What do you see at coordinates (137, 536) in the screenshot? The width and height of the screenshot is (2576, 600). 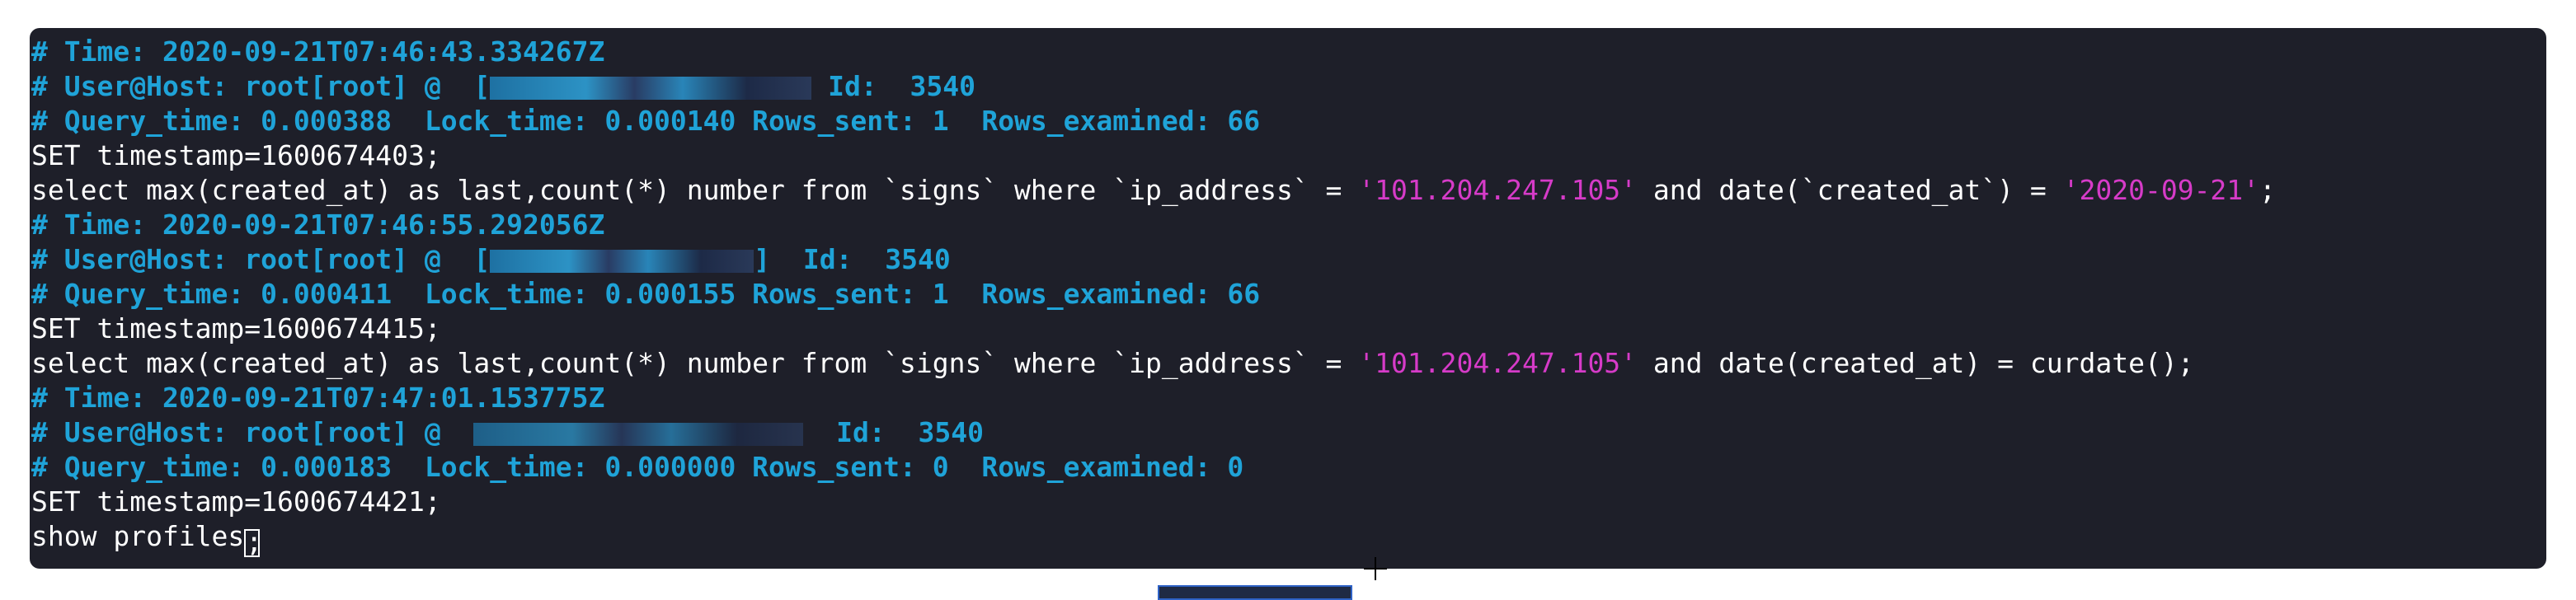 I see `typed-command: show profiles` at bounding box center [137, 536].